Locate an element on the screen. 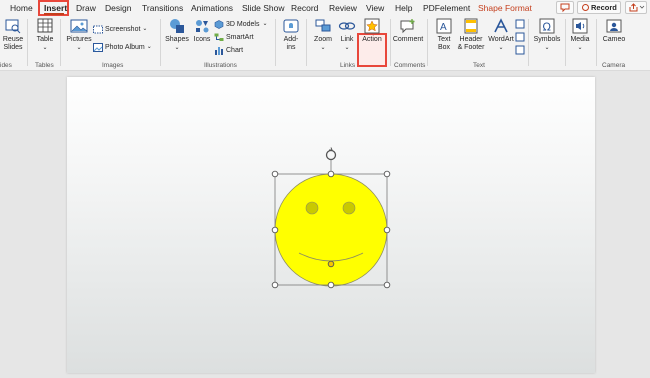  media-button: Media ⌄ is located at coordinates (580, 35).